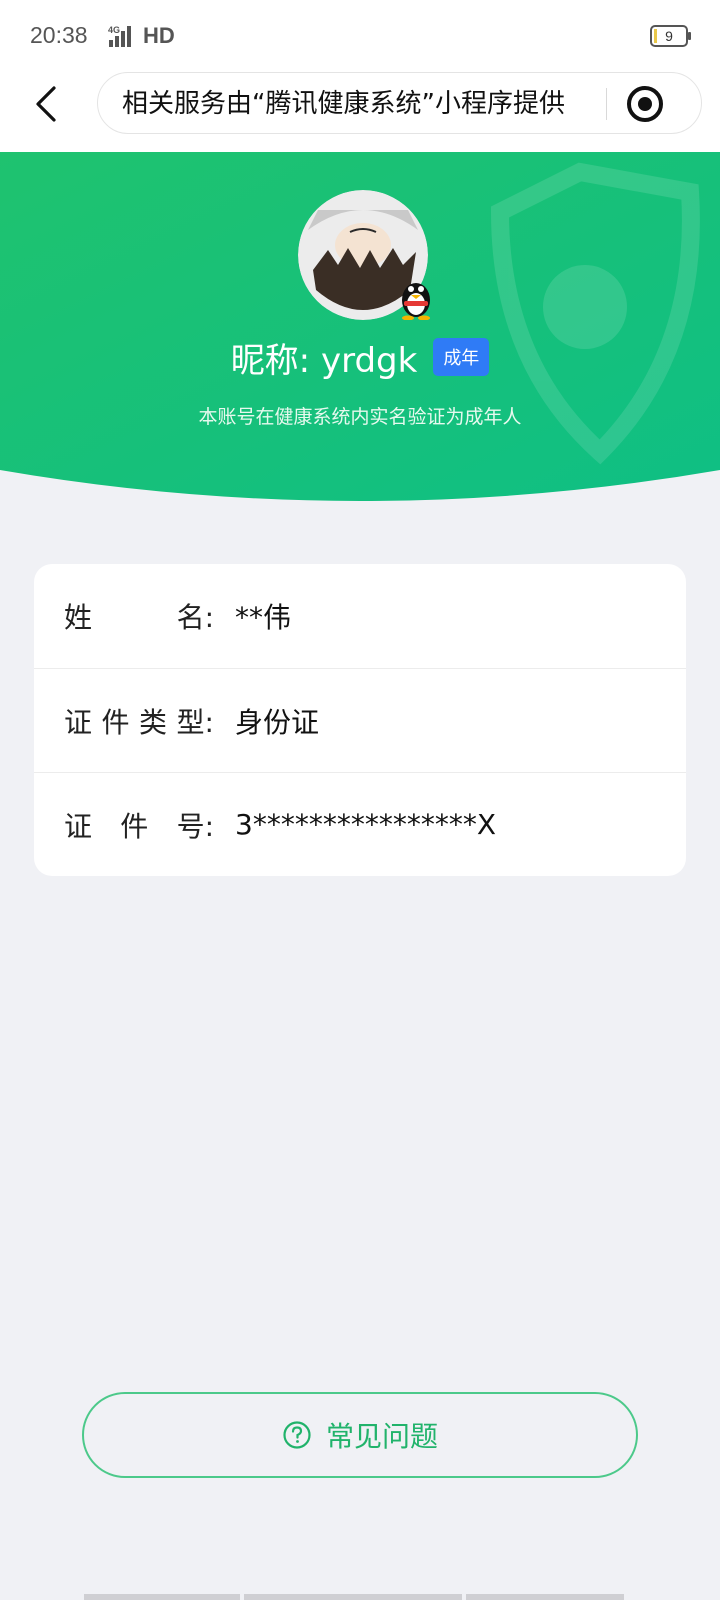 The image size is (720, 1600). I want to click on chevron-left-icon, so click(46, 104).